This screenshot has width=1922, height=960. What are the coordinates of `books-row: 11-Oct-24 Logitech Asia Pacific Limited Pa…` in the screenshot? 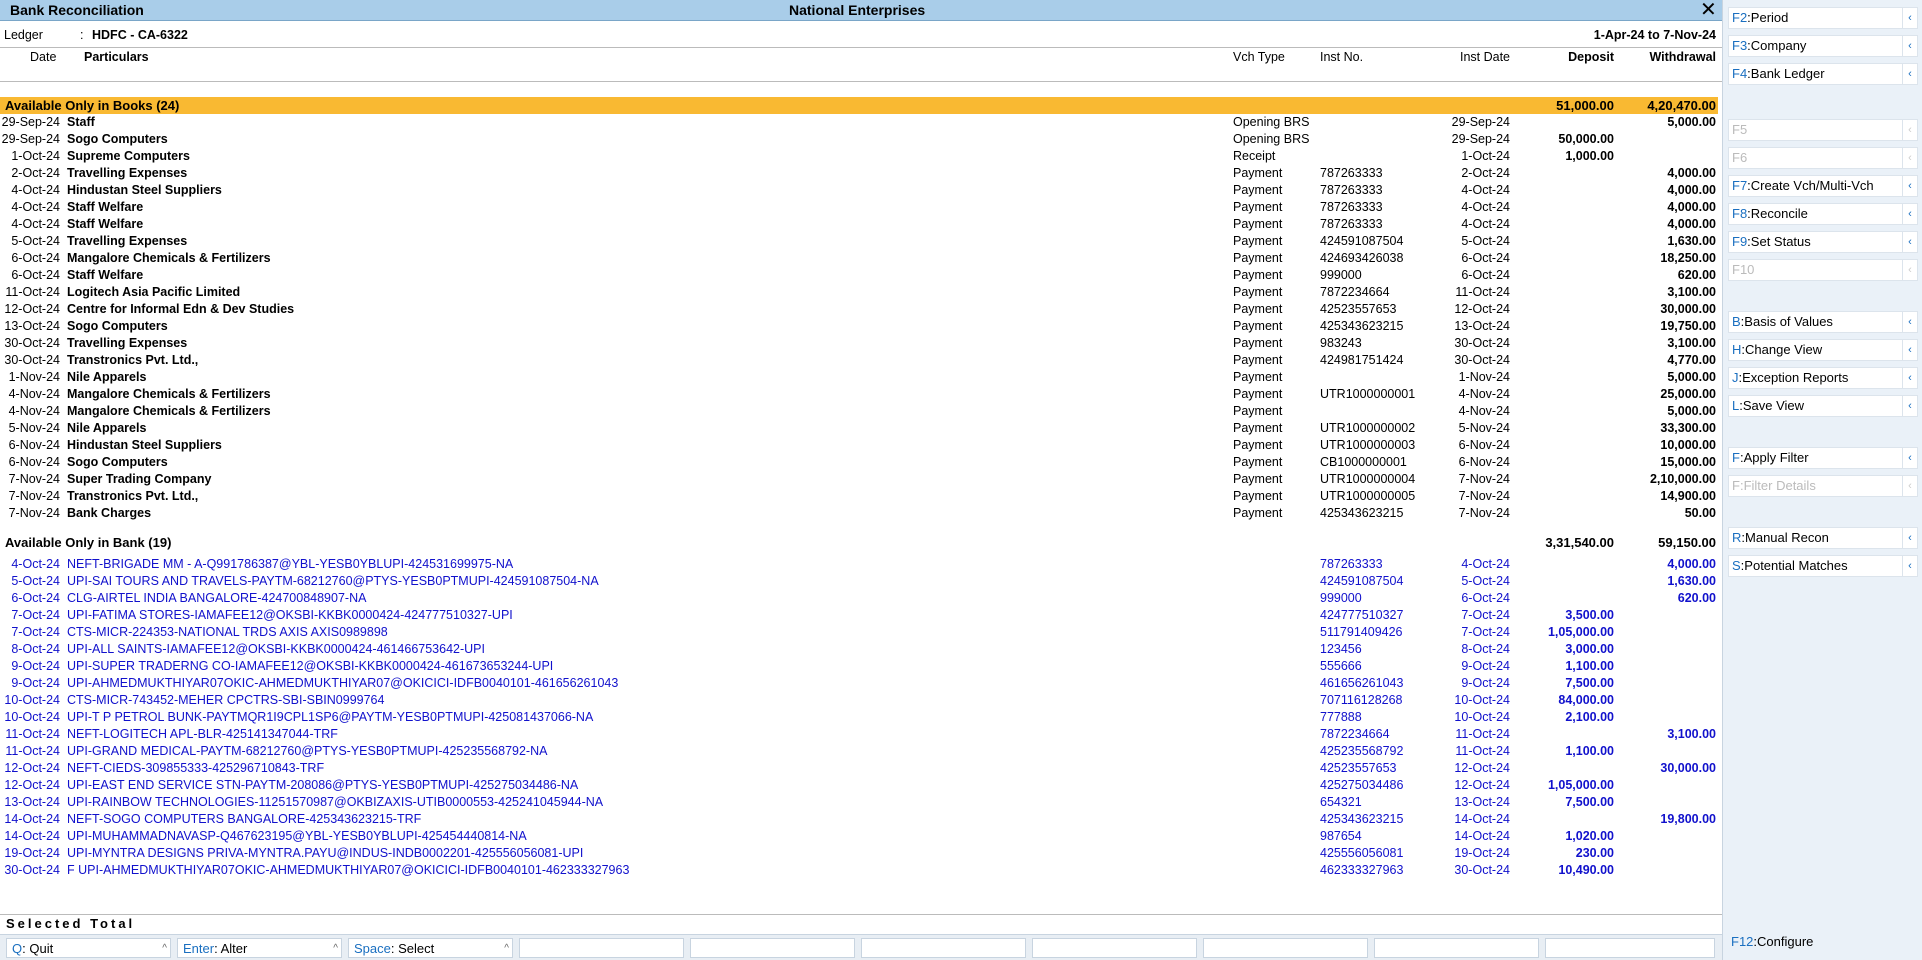 It's located at (859, 292).